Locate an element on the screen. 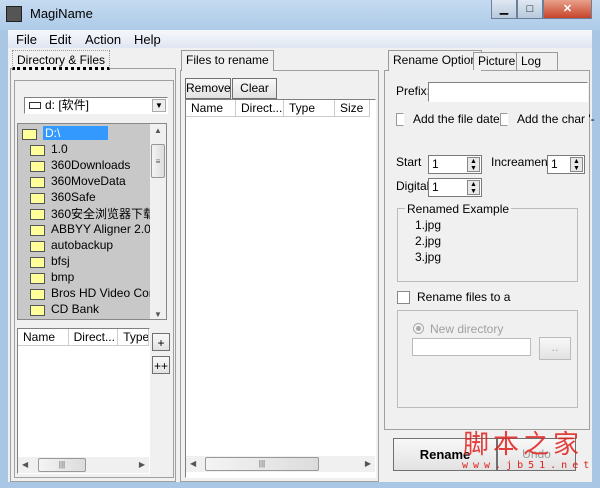 The image size is (600, 488). menu-help: Help is located at coordinates (147, 39).